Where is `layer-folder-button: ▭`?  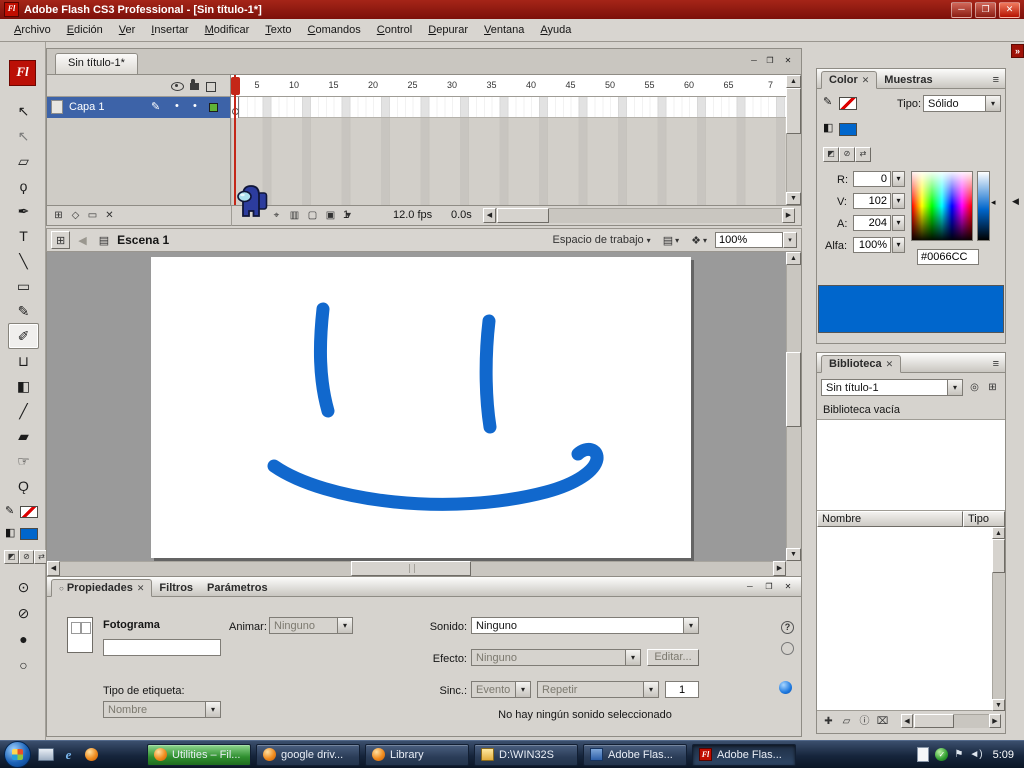
layer-folder-button: ▭ is located at coordinates (92, 215).